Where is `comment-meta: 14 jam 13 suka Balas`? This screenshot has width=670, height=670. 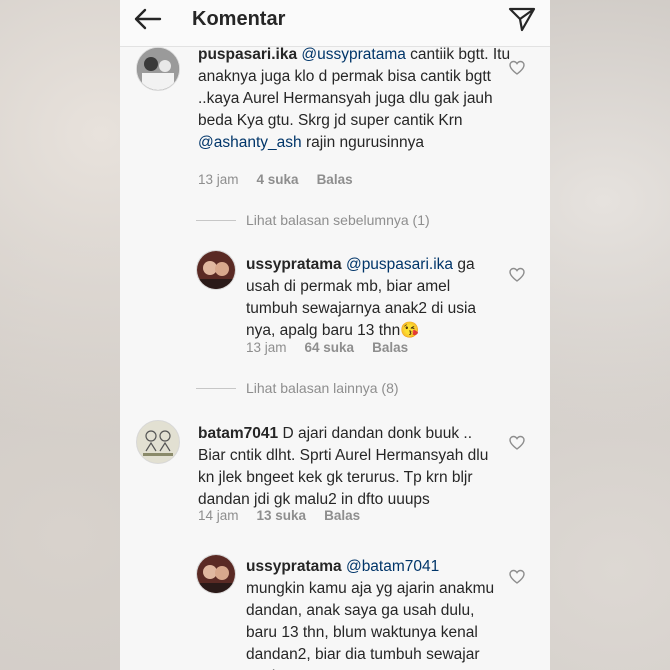
comment-meta: 14 jam 13 suka Balas is located at coordinates (279, 515).